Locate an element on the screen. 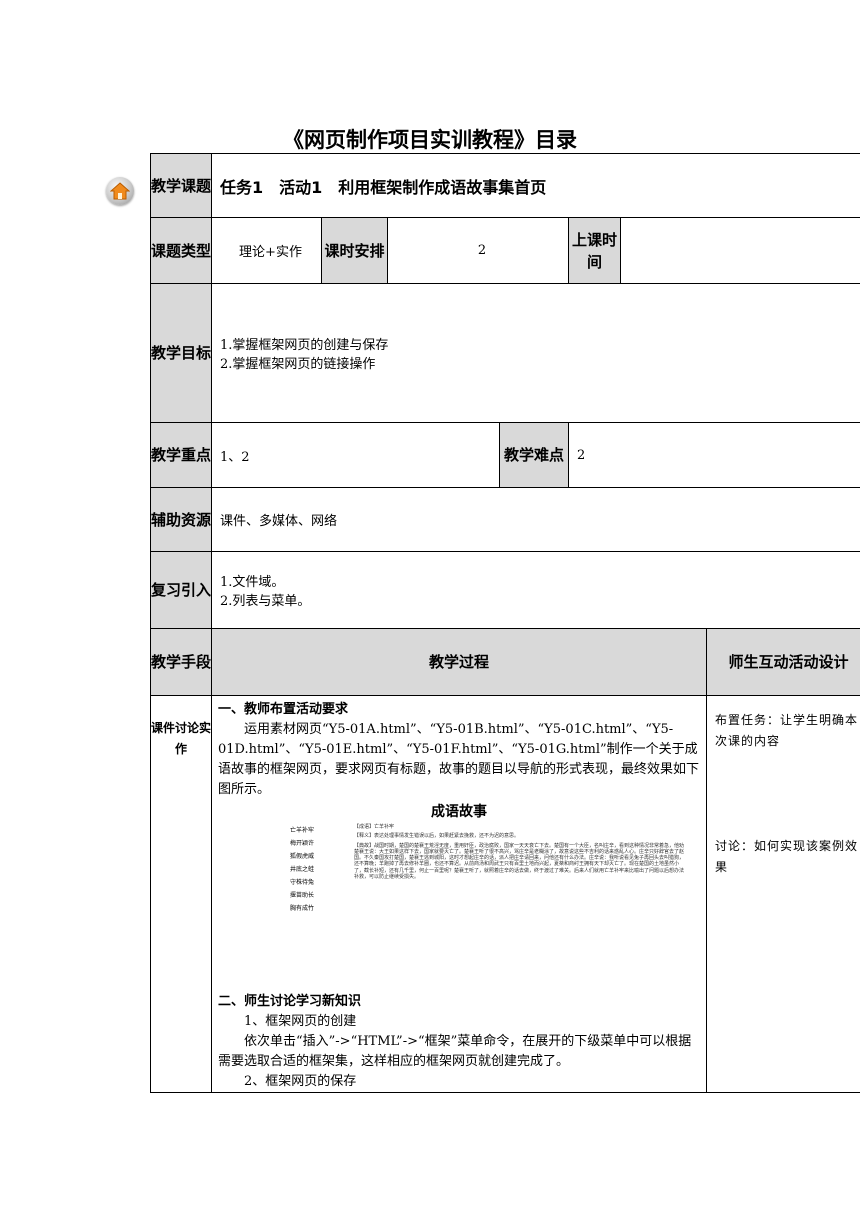 The image size is (860, 1214). time-value is located at coordinates (739, 250).